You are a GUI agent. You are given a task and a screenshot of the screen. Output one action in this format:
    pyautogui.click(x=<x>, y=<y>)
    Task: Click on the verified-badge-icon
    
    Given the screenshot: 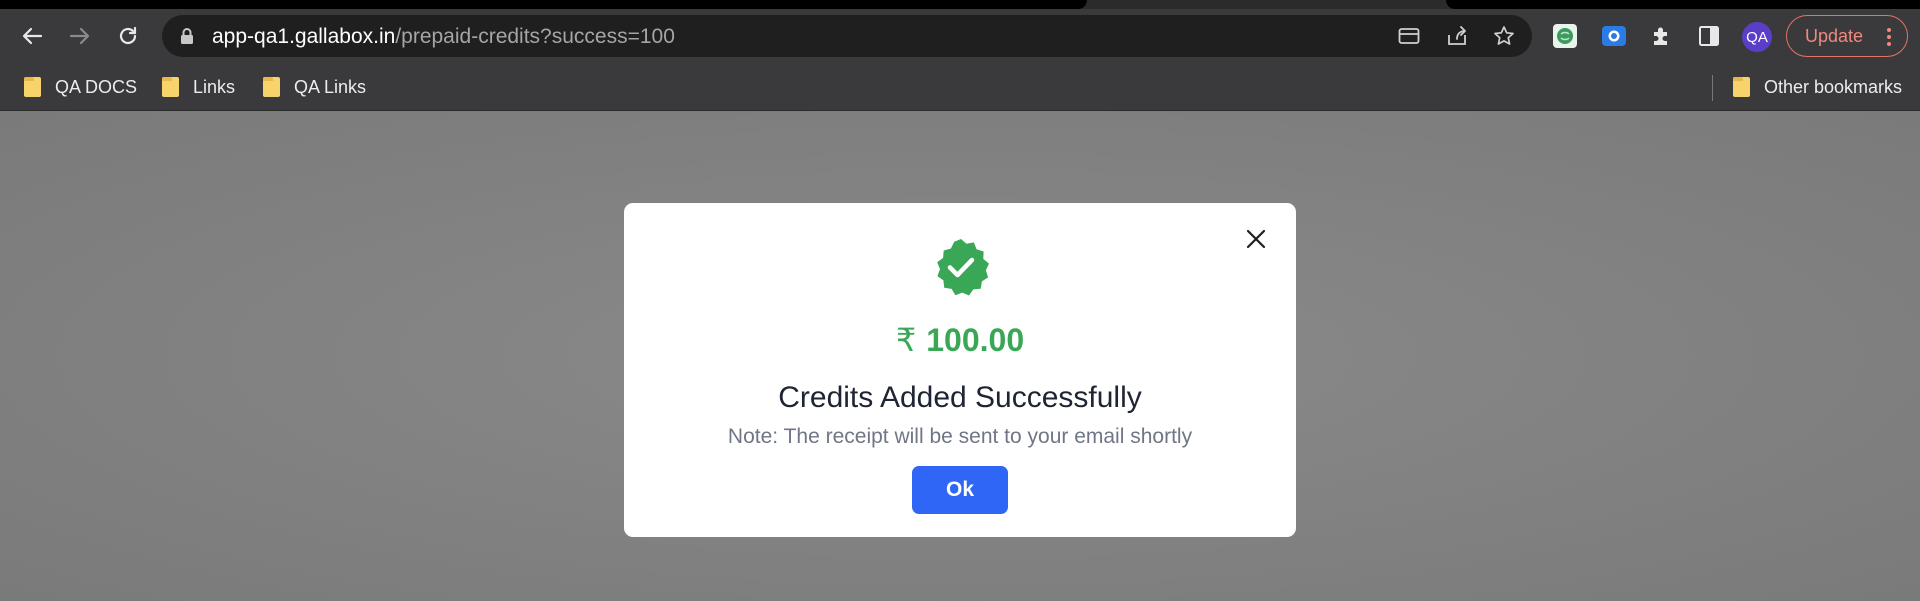 What is the action you would take?
    pyautogui.click(x=963, y=267)
    